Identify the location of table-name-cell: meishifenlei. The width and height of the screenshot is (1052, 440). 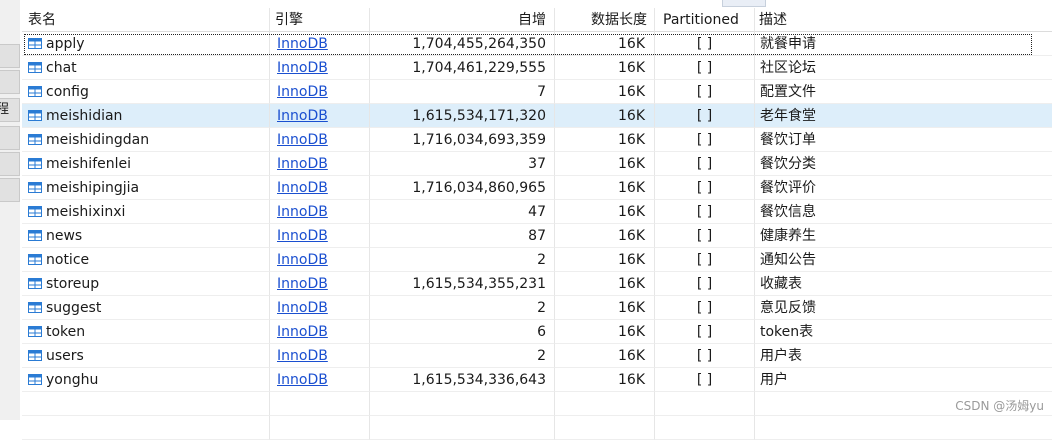
(146, 164).